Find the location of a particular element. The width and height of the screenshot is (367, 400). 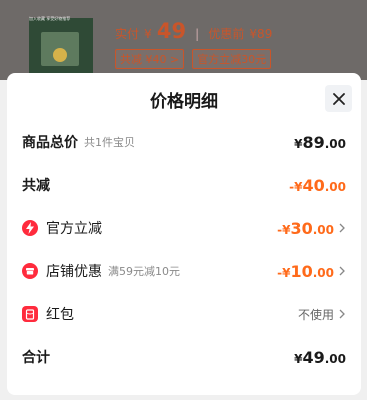

discount-pills: 共减 ¥40 > 官方立减30元 is located at coordinates (193, 59).